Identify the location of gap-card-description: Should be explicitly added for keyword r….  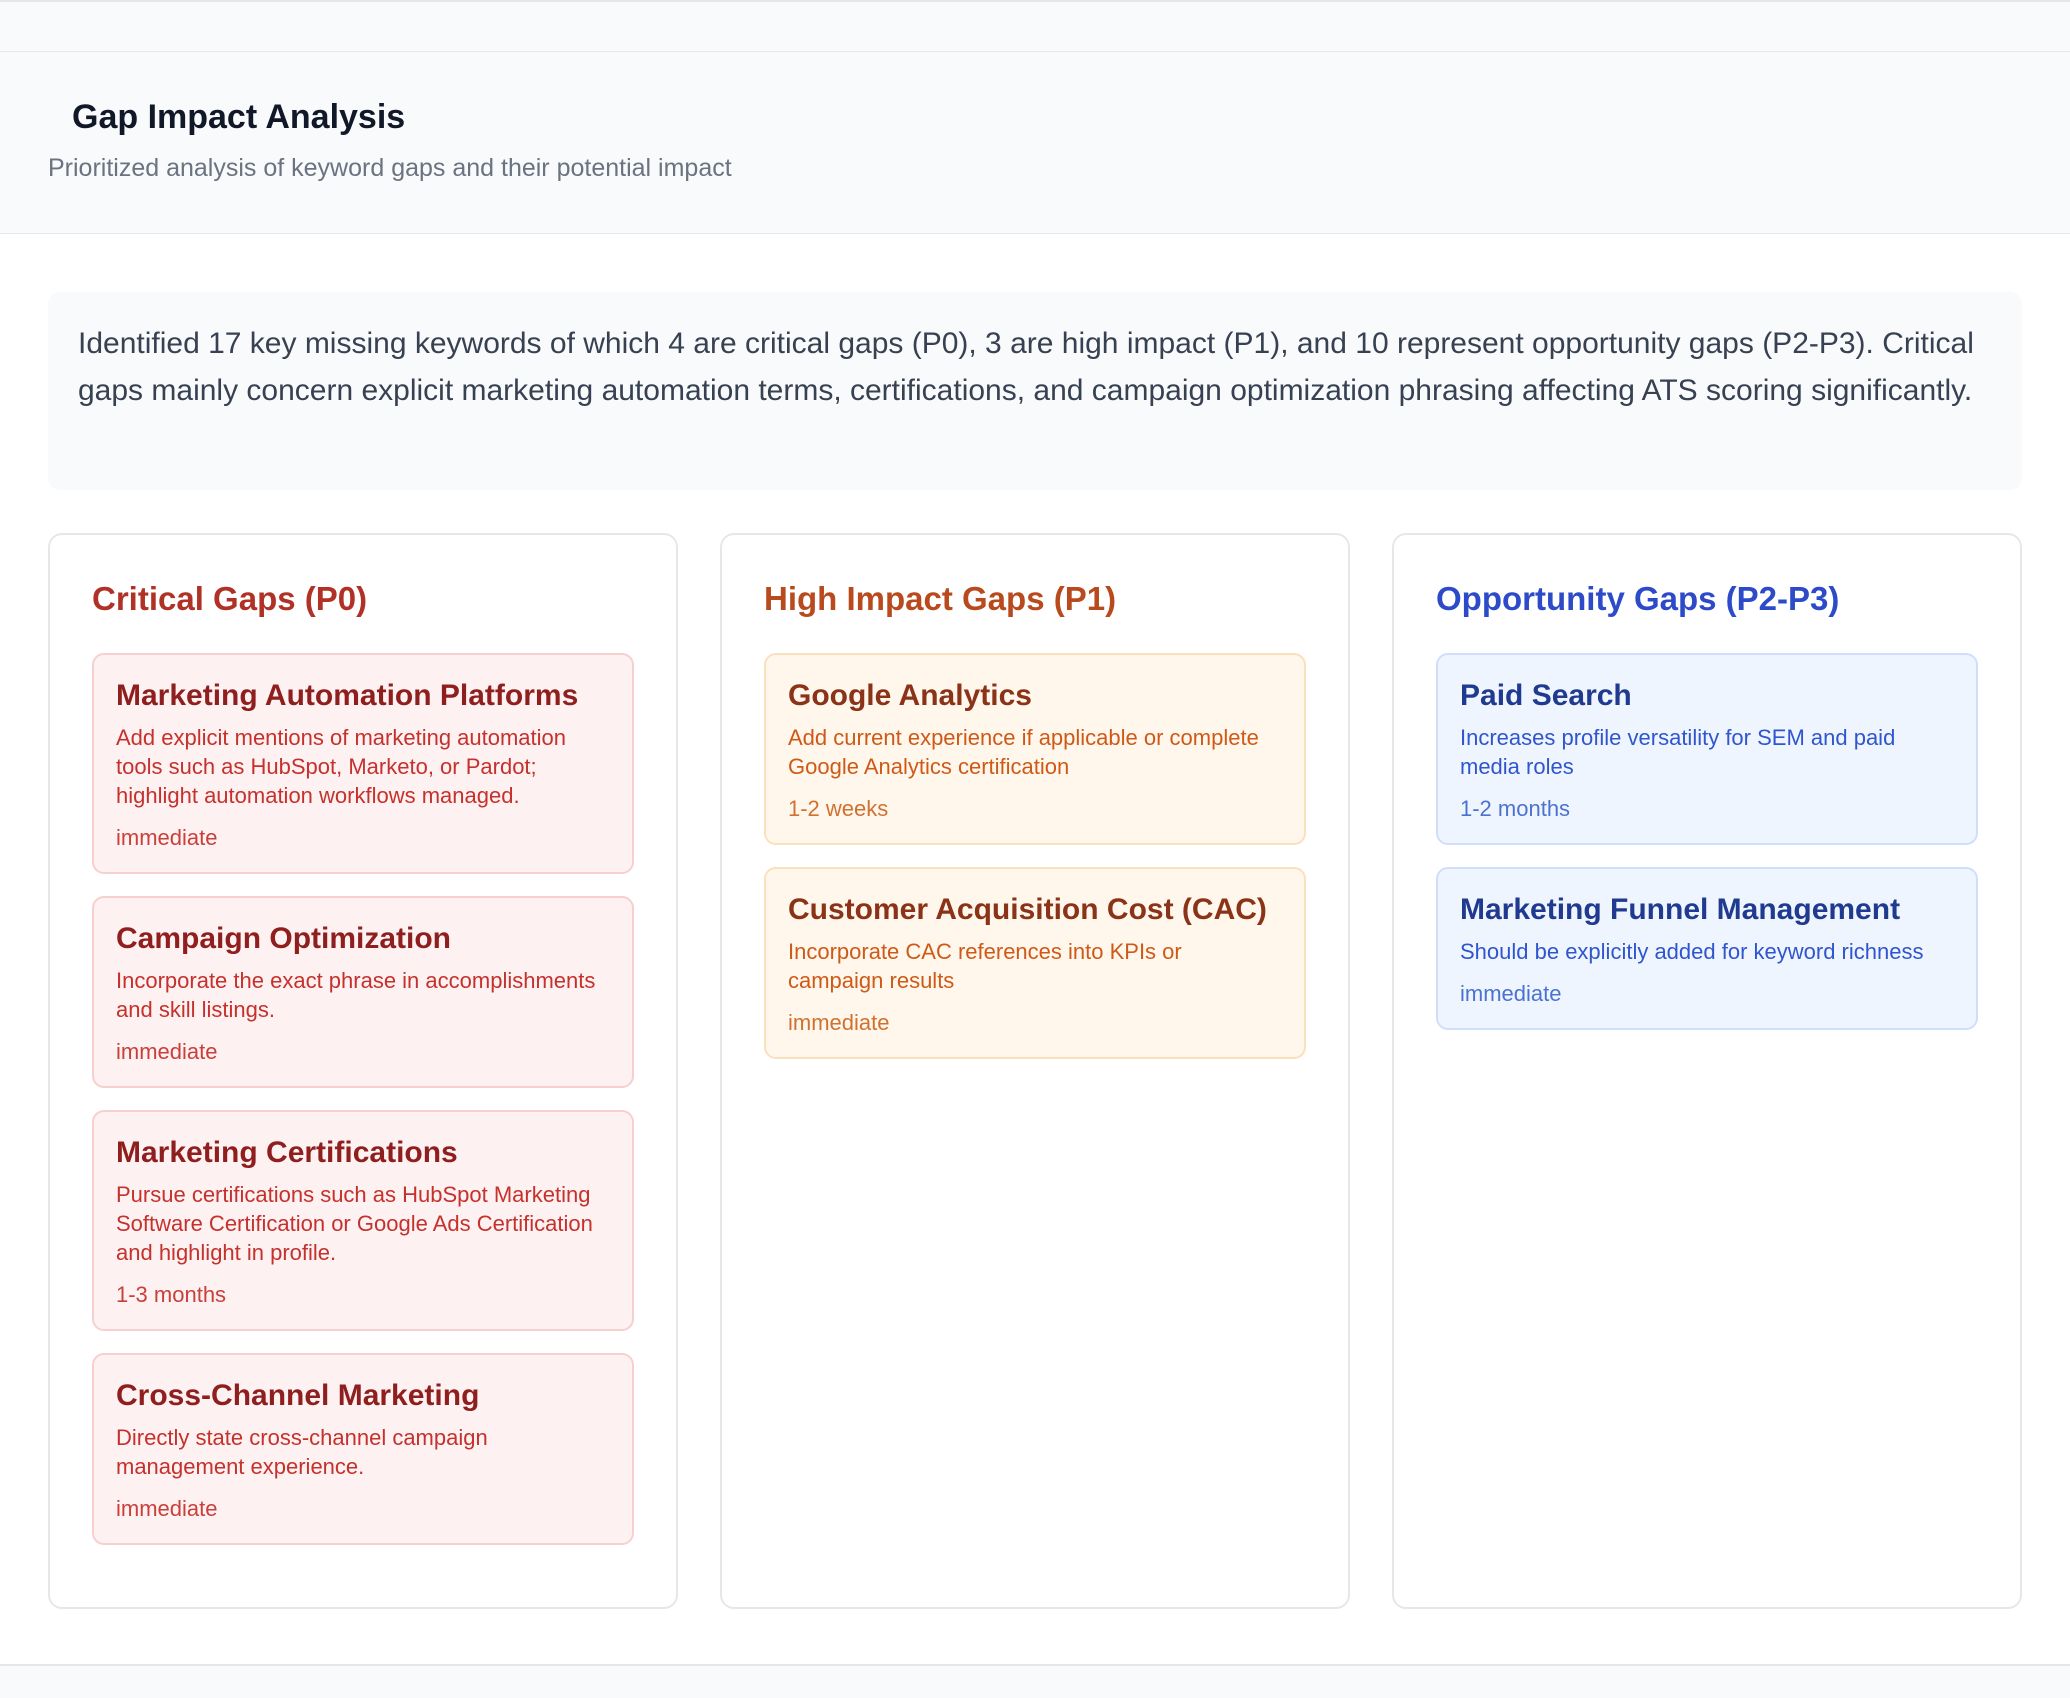
(1692, 951).